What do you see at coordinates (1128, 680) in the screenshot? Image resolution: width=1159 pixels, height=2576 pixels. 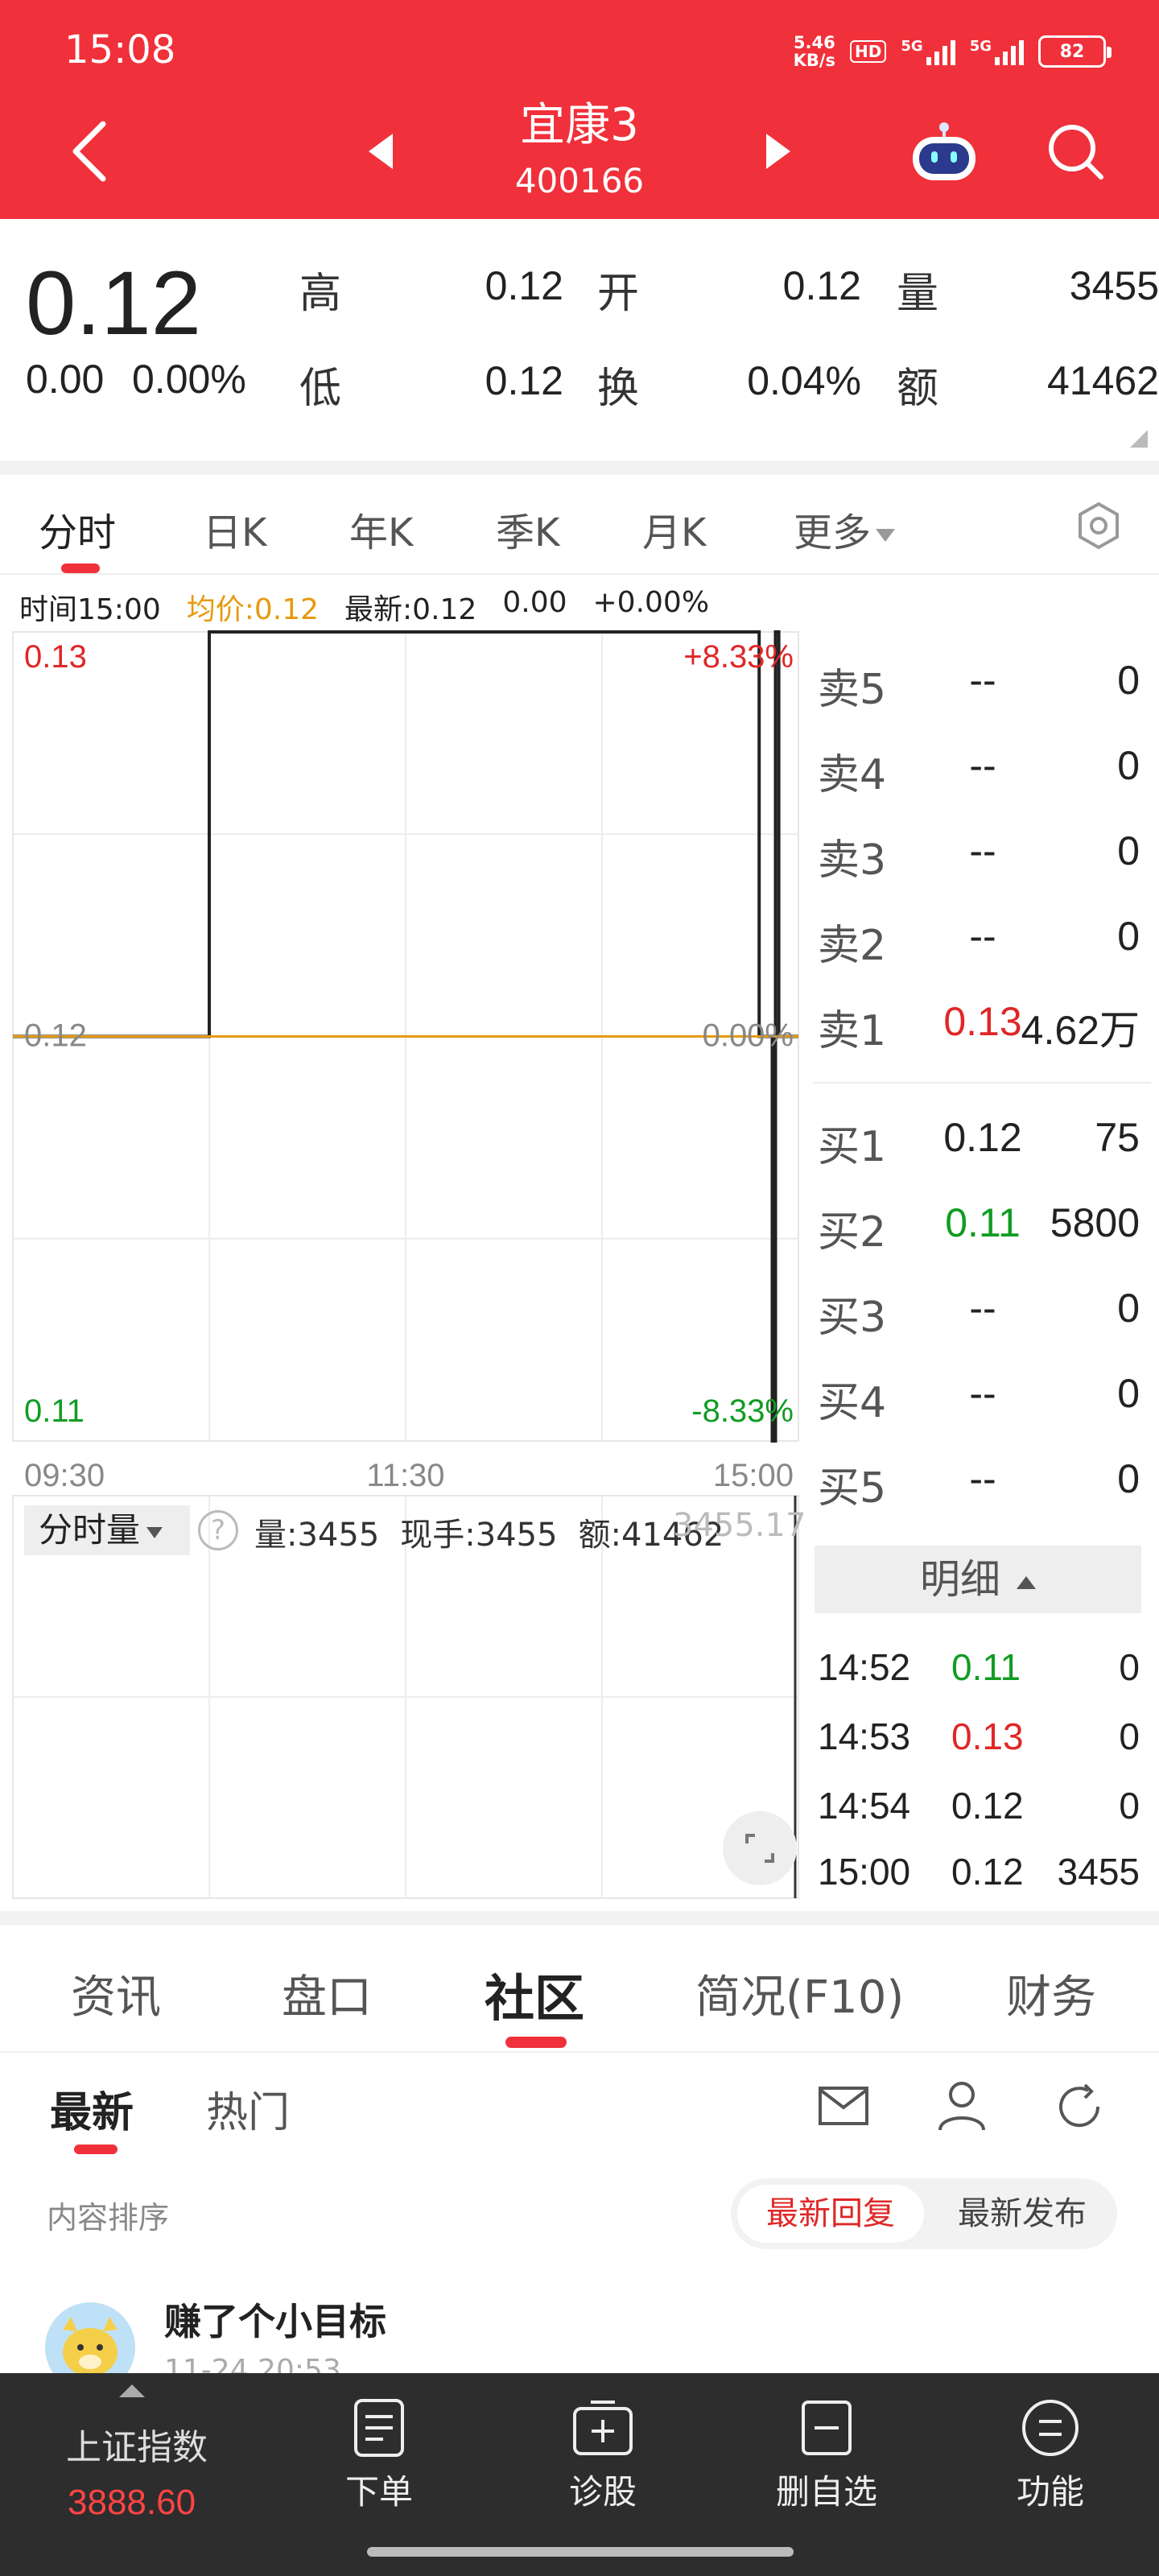 I see `sell-volume: 0` at bounding box center [1128, 680].